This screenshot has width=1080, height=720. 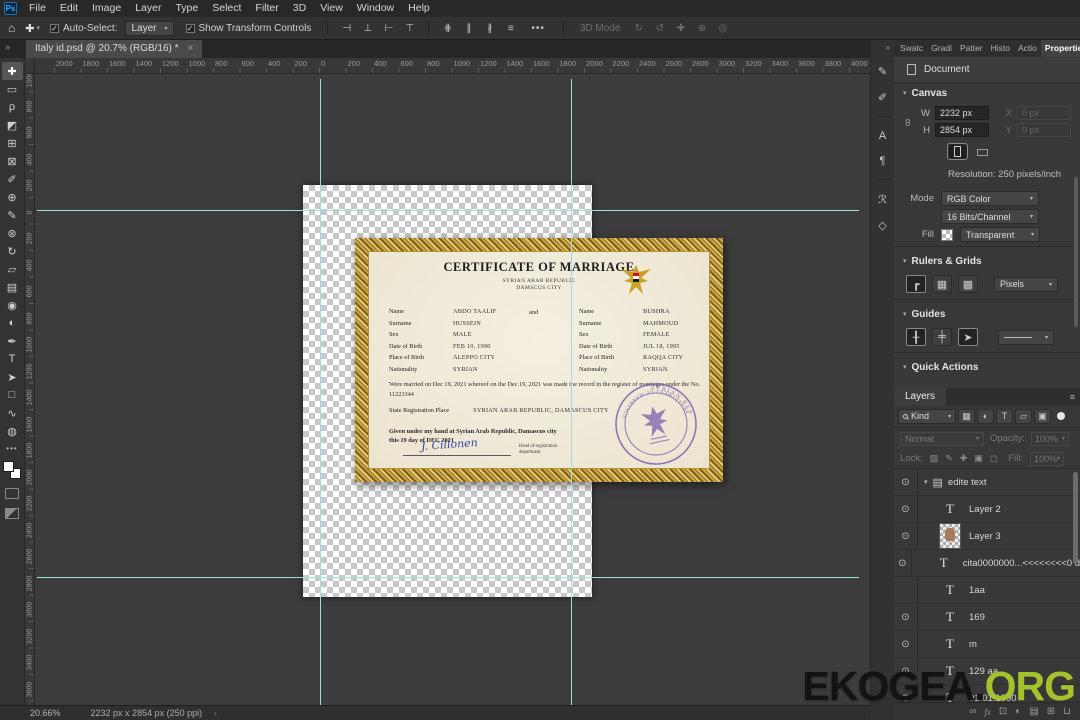 What do you see at coordinates (12, 341) in the screenshot?
I see `pen-tool: ✒` at bounding box center [12, 341].